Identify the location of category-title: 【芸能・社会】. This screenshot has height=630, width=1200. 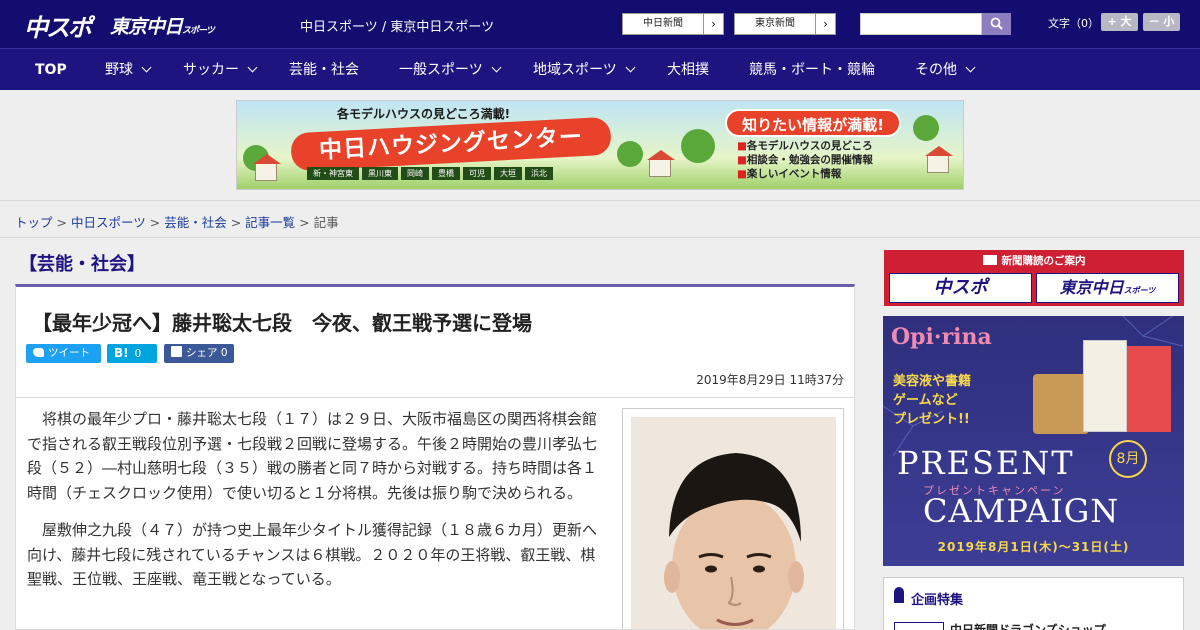
(82, 264).